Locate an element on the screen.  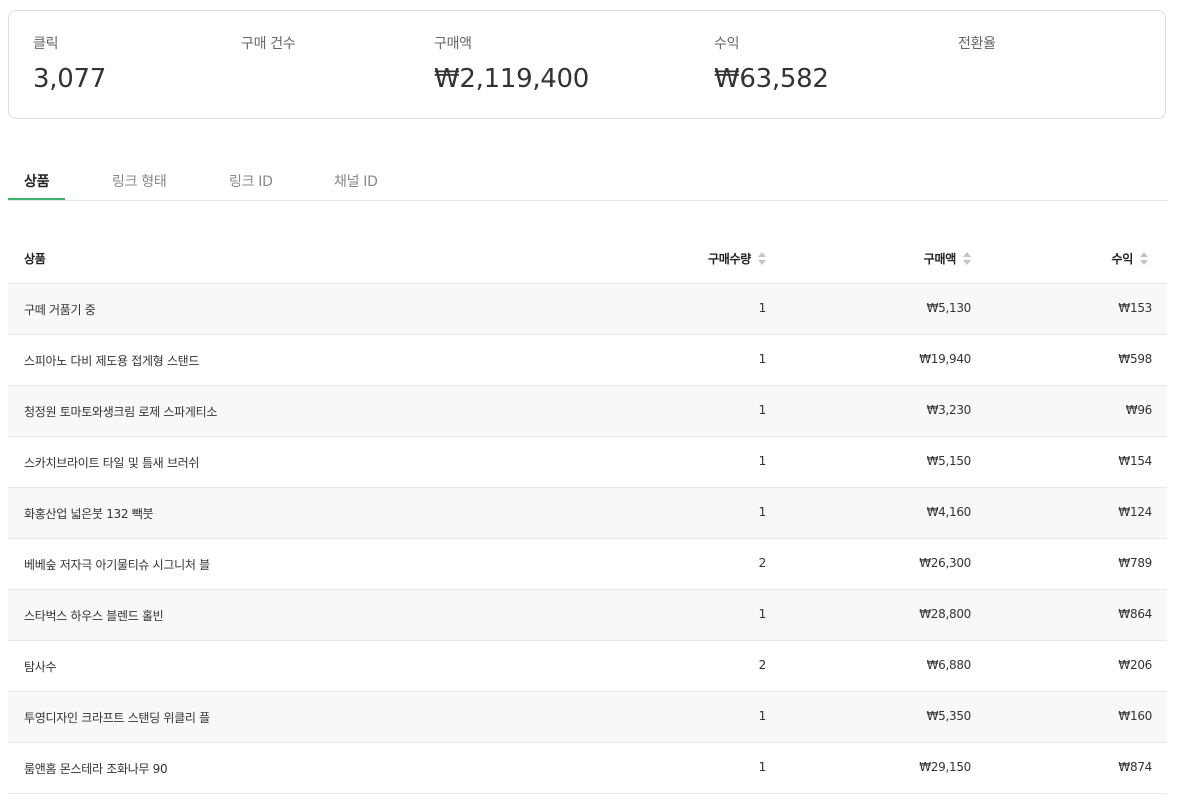
tab-channel-id: 채널 ID is located at coordinates (356, 185).